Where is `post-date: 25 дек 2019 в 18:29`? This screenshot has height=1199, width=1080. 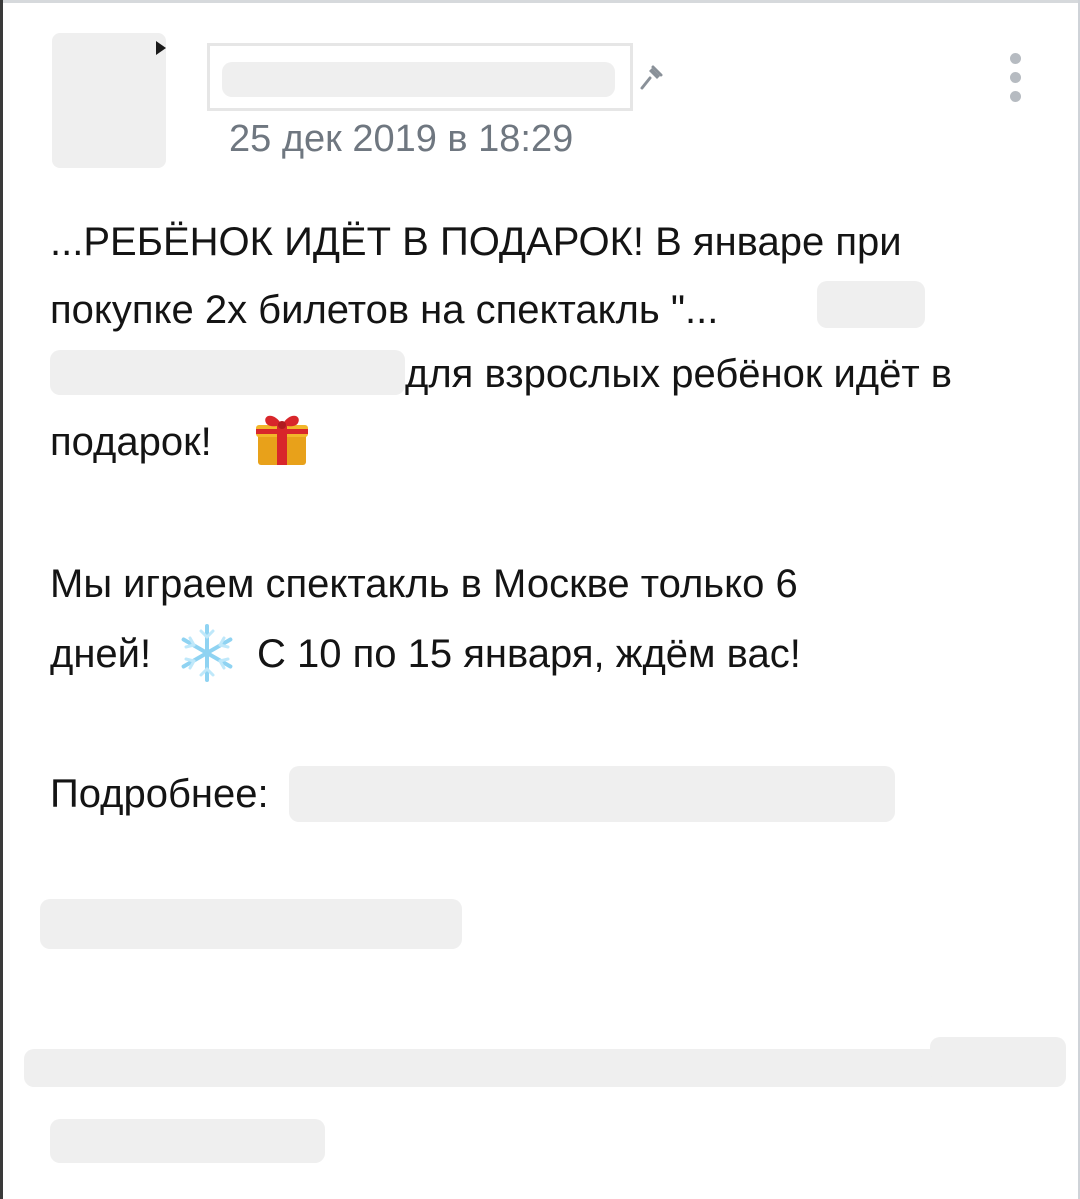
post-date: 25 дек 2019 в 18:29 is located at coordinates (401, 139).